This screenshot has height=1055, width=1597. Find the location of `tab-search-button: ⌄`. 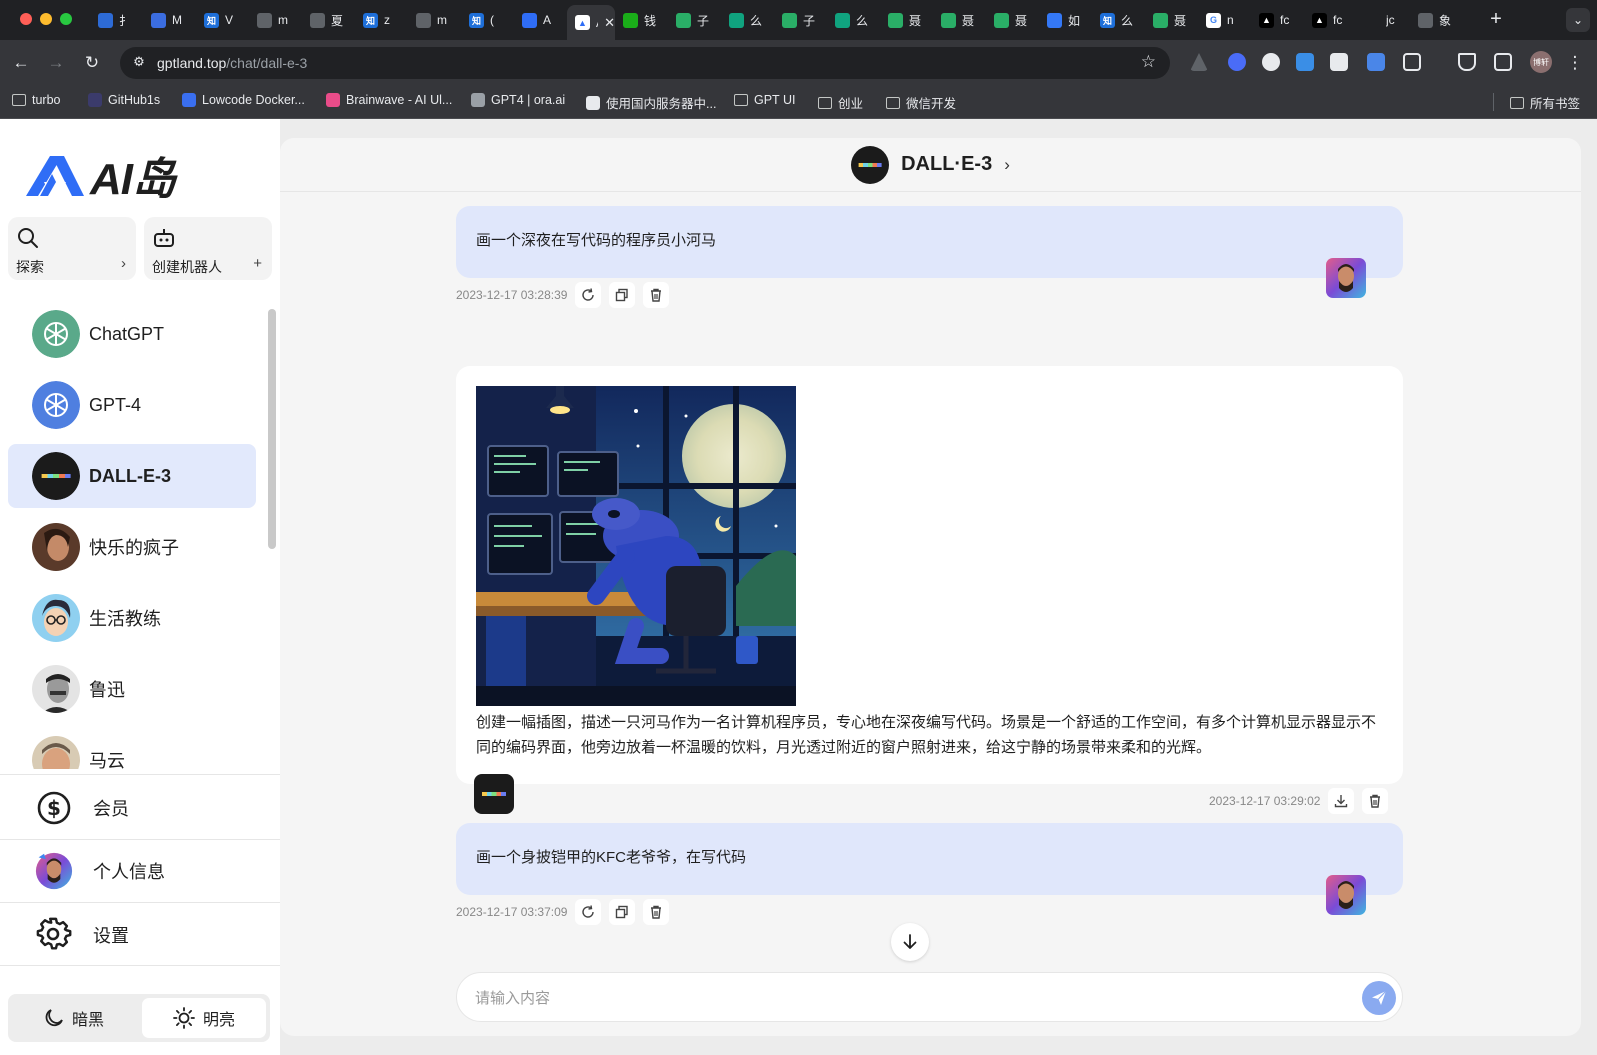

tab-search-button: ⌄ is located at coordinates (1578, 20).